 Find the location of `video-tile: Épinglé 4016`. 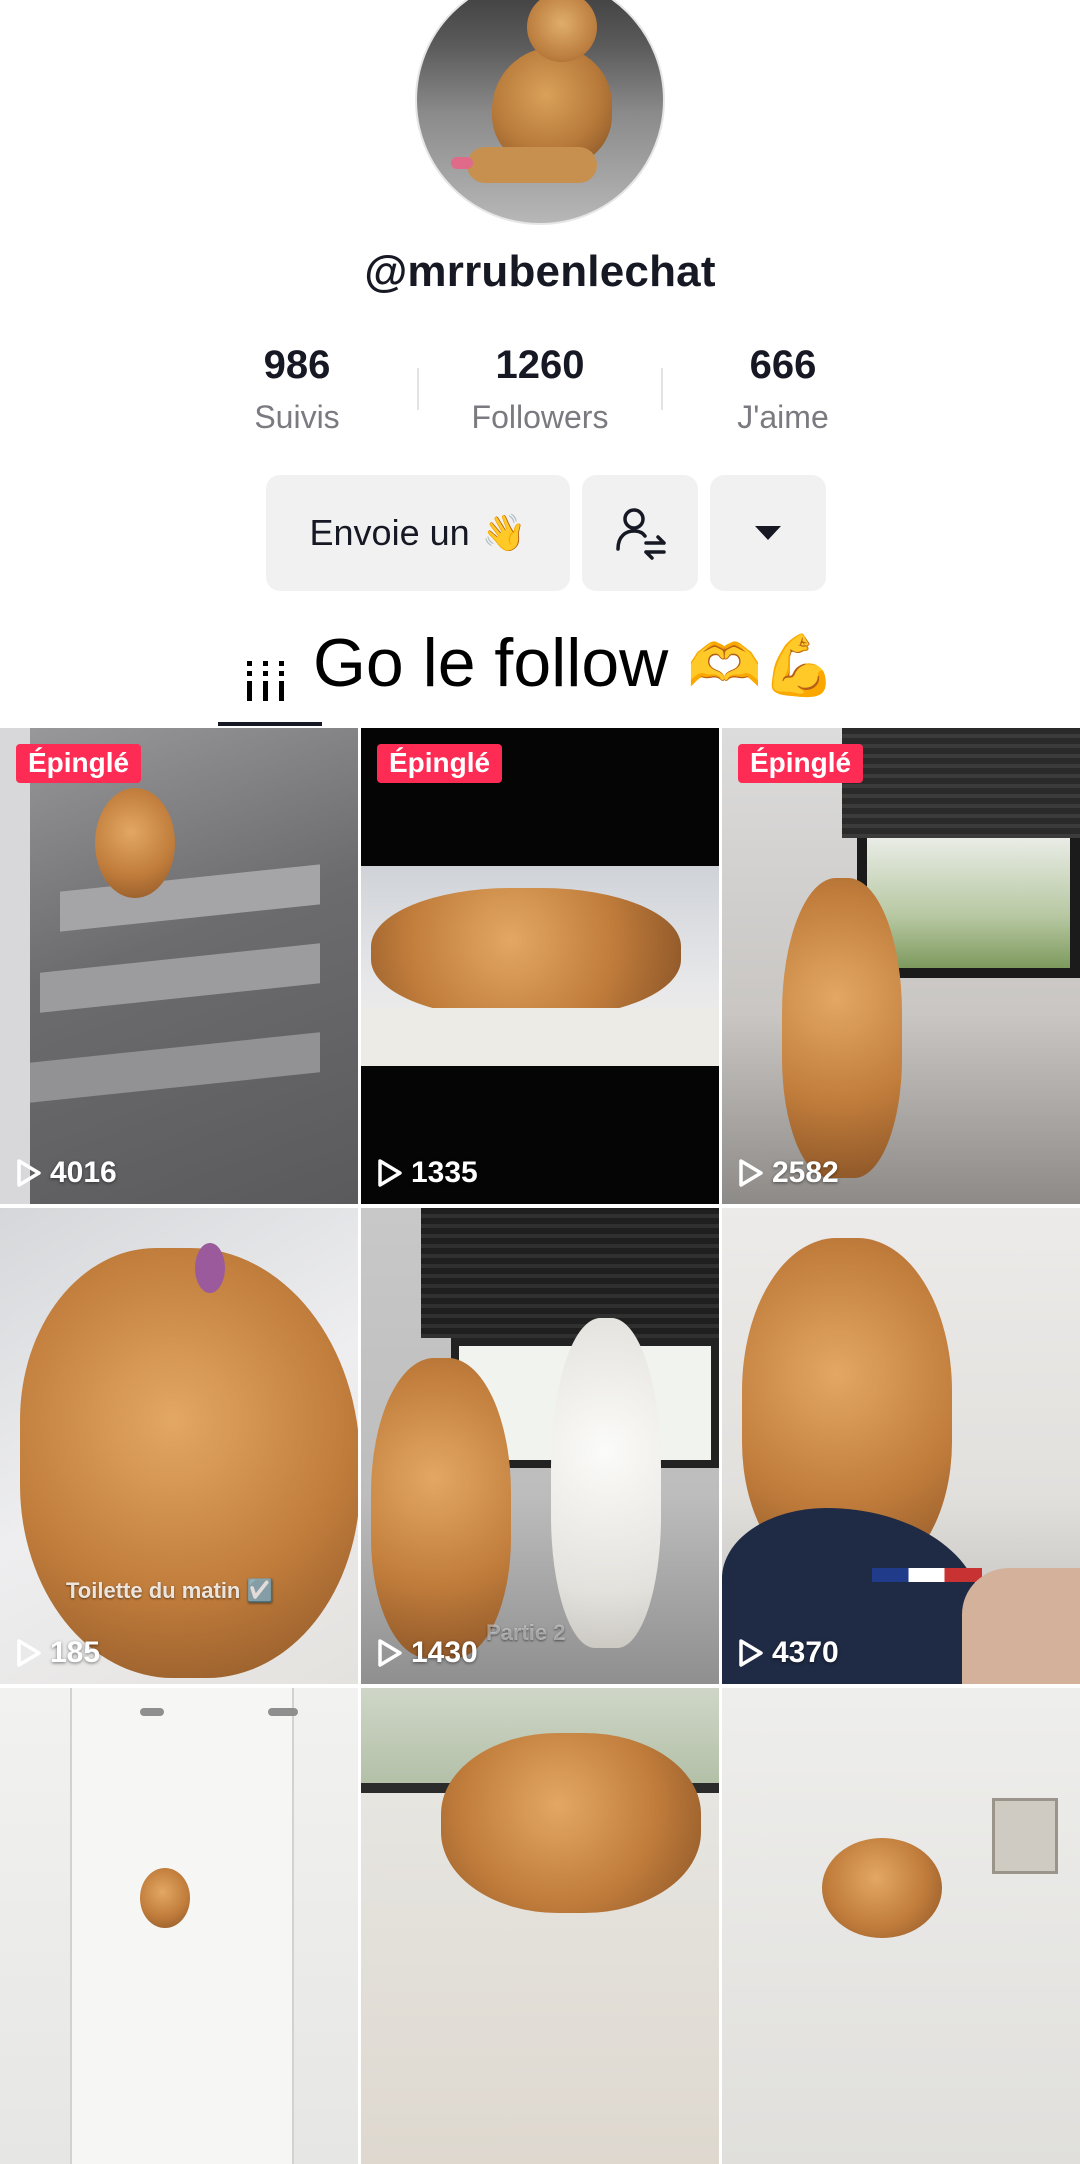

video-tile: Épinglé 4016 is located at coordinates (179, 966).